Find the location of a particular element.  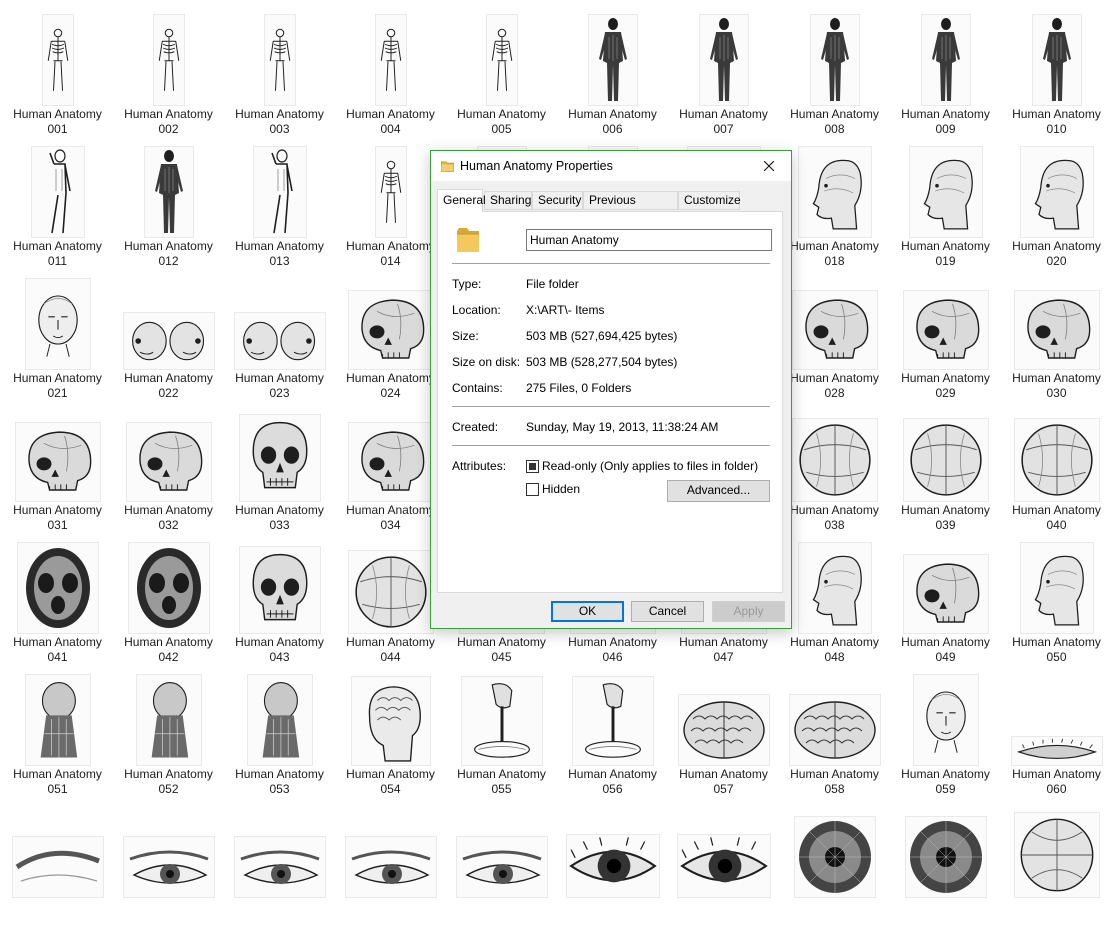

file-tile: Human Anatomy 050 is located at coordinates (1056, 606).